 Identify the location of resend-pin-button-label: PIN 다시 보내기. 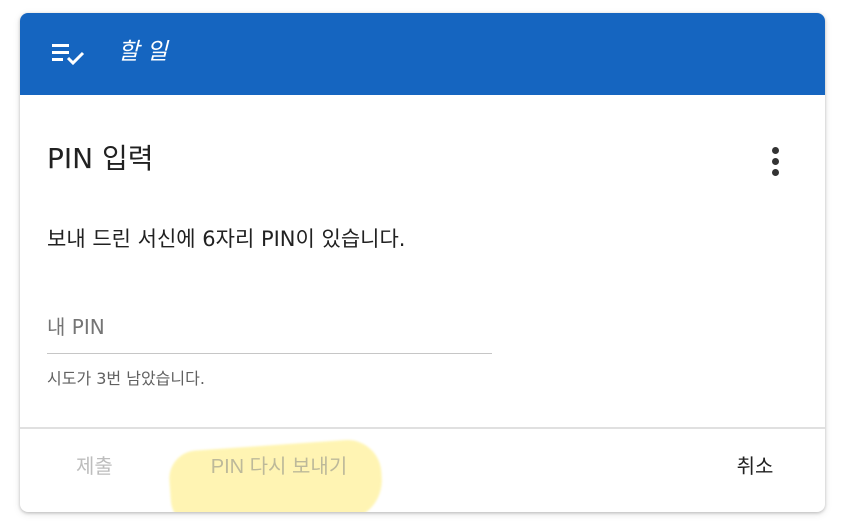
(279, 467).